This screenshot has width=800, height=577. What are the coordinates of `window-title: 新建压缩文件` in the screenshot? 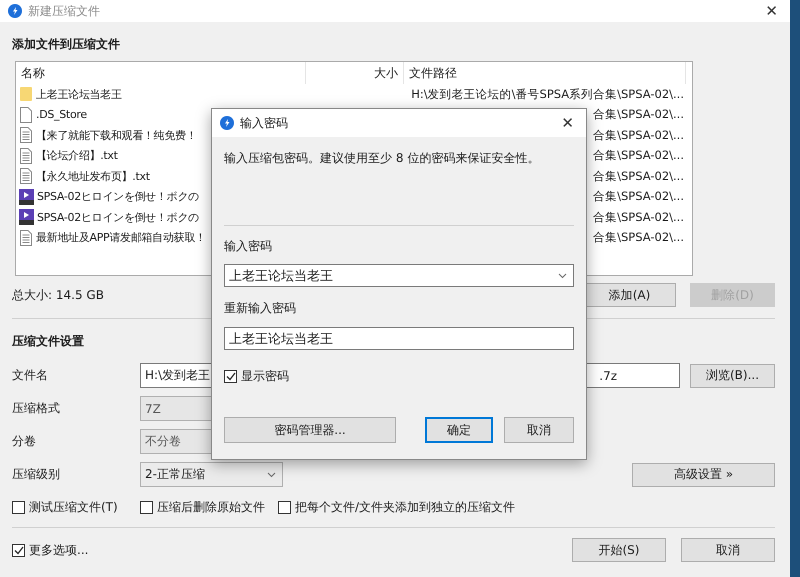 It's located at (64, 11).